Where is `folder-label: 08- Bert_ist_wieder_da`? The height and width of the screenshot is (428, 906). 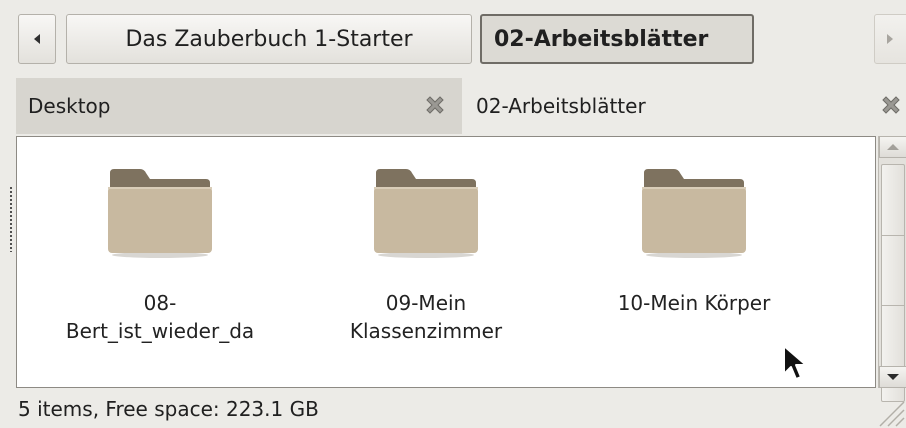 folder-label: 08- Bert_ist_wieder_da is located at coordinates (160, 317).